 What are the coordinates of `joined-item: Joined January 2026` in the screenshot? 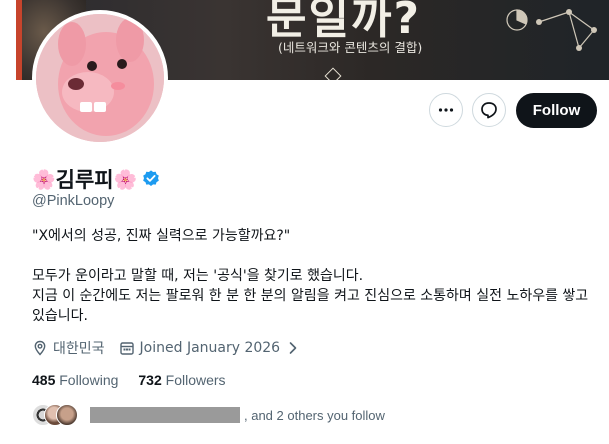 It's located at (210, 348).